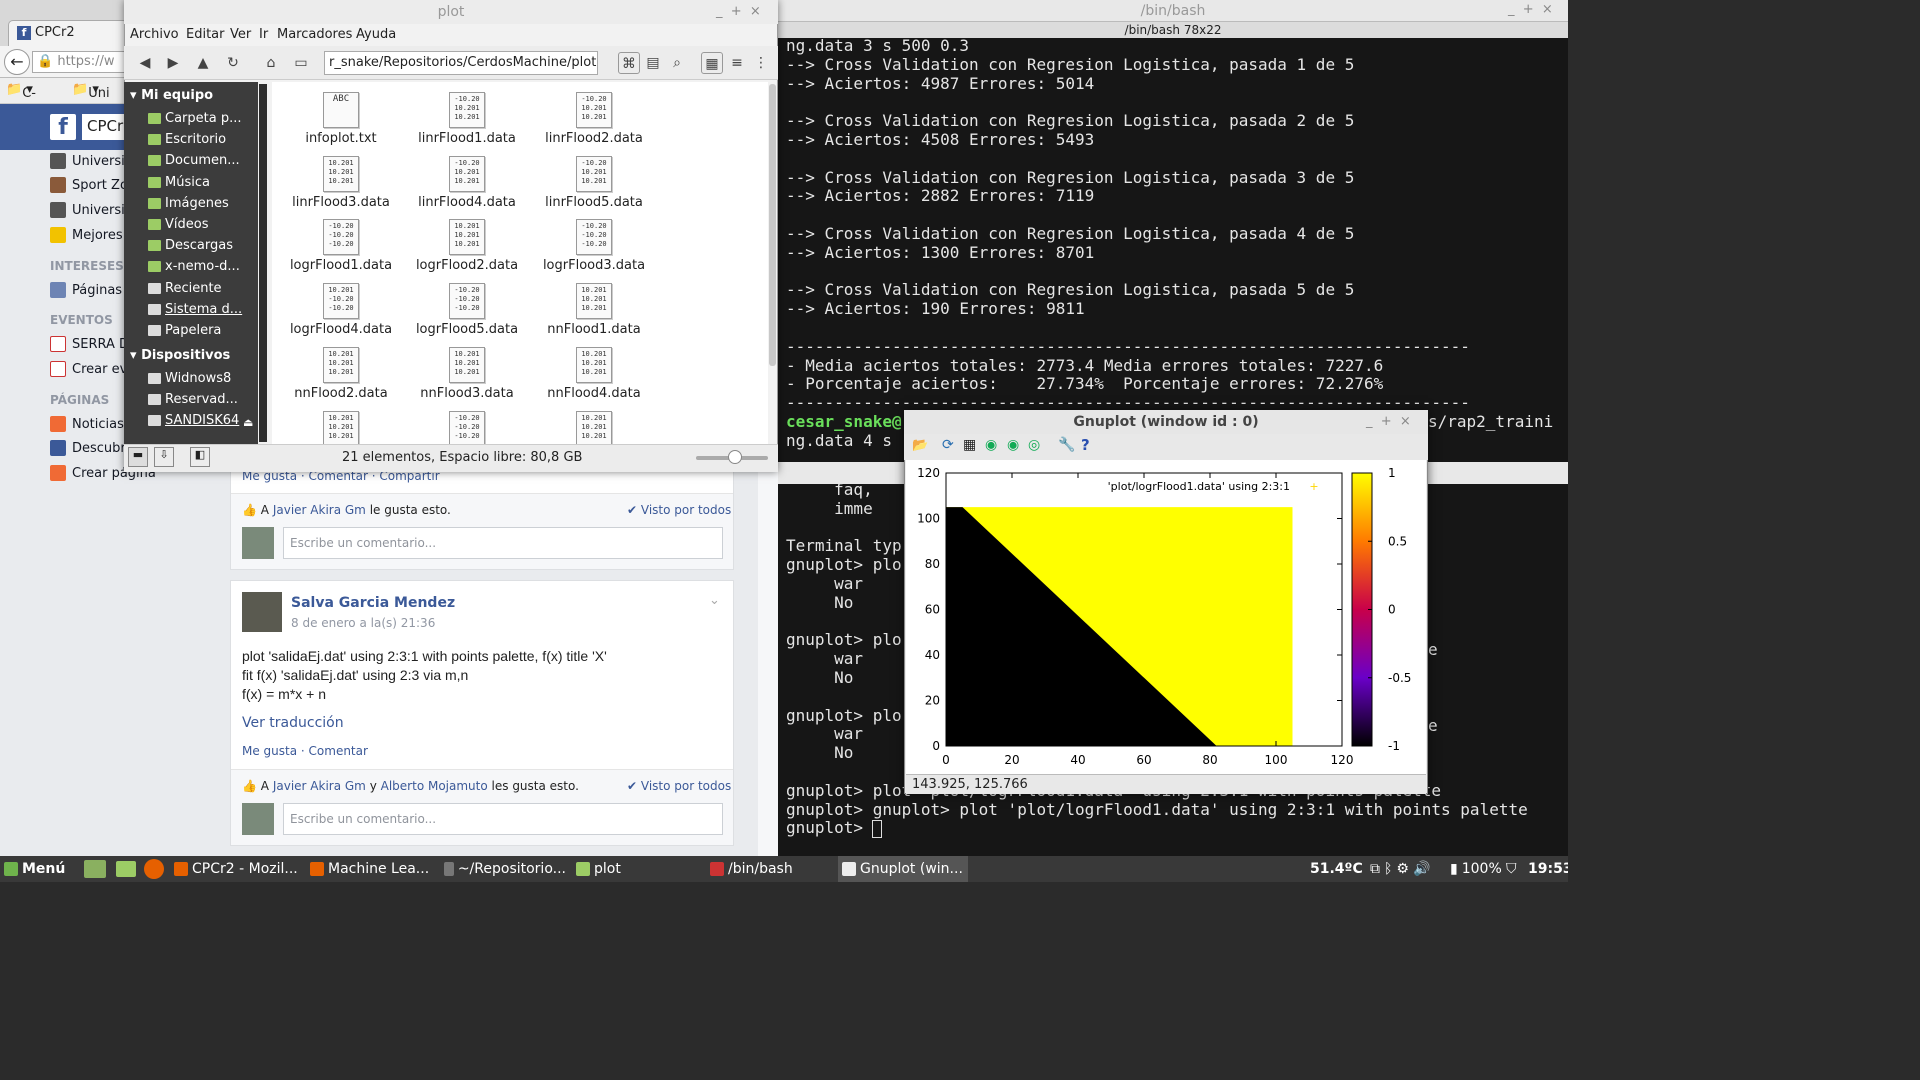 The image size is (1920, 1080). Describe the element at coordinates (233, 63) in the screenshot. I see `reload-icon: ↻` at that location.